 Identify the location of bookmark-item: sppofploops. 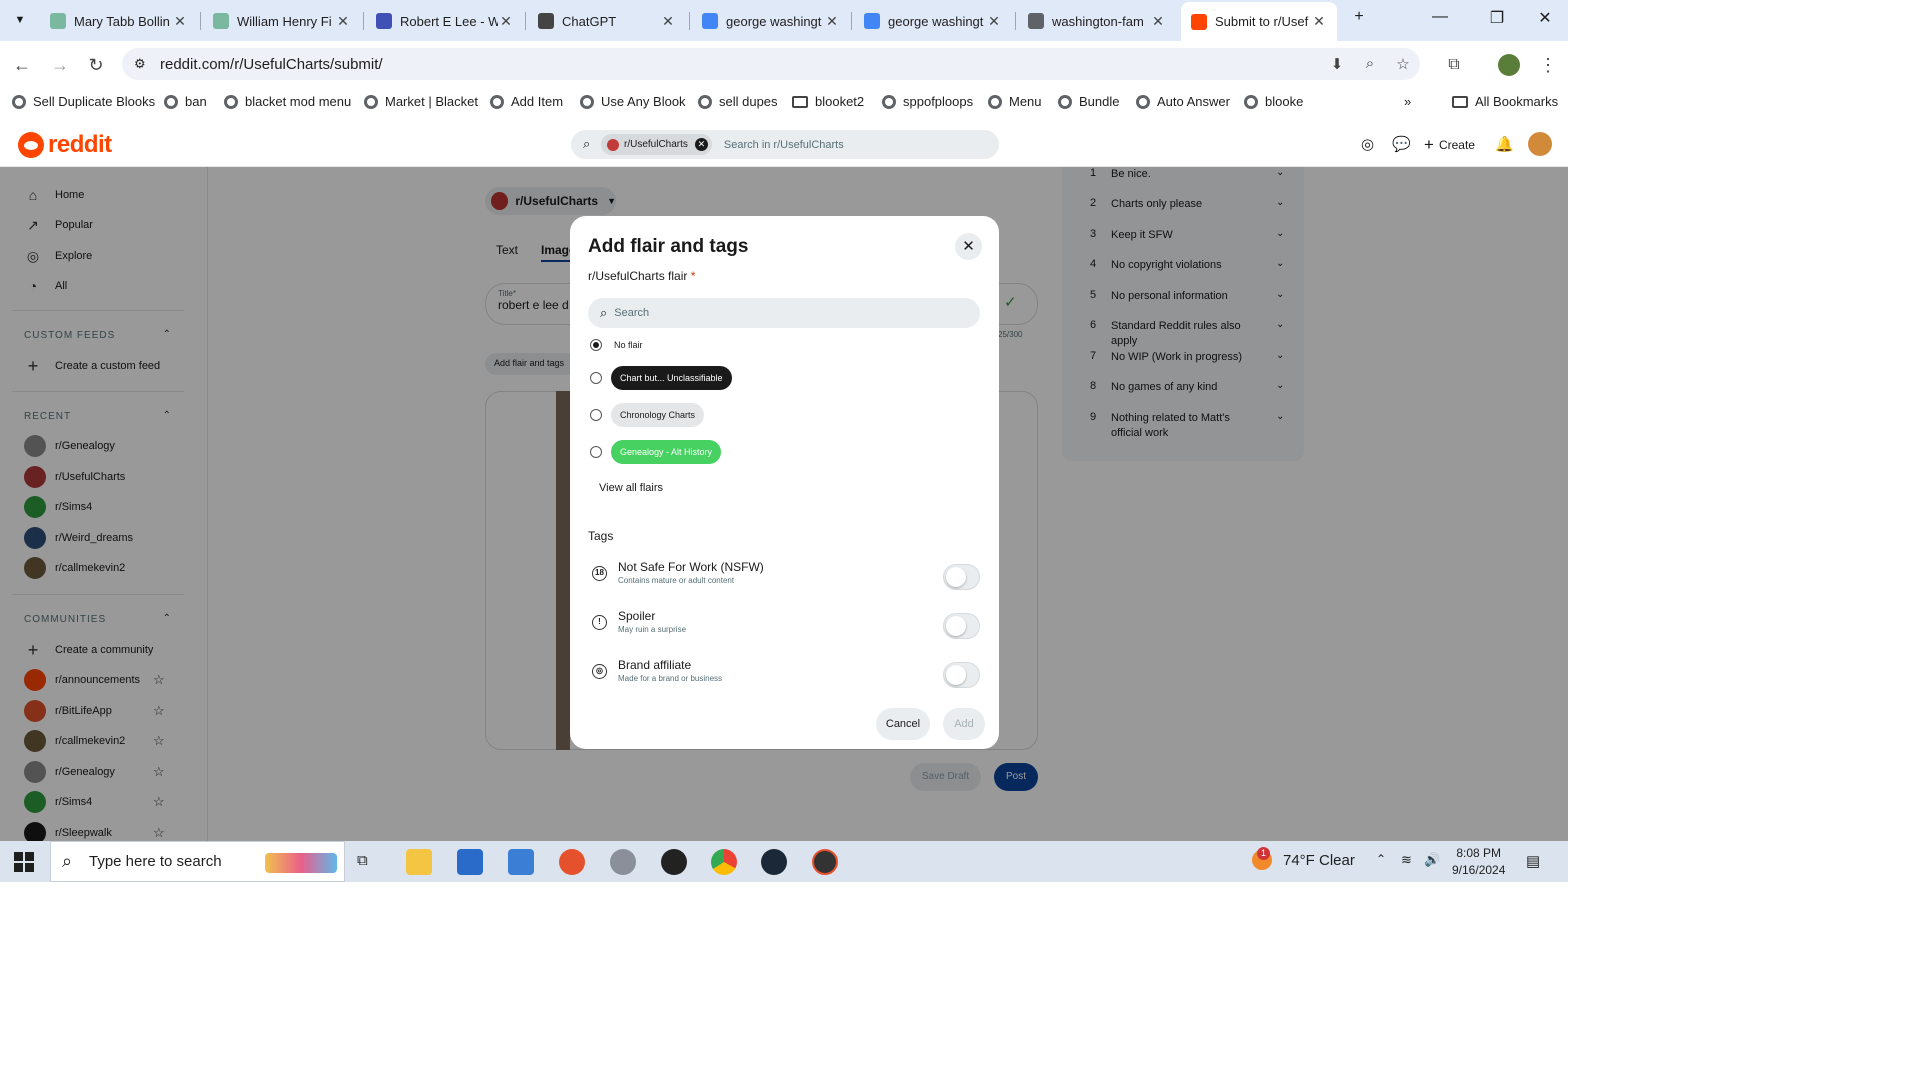
(927, 101).